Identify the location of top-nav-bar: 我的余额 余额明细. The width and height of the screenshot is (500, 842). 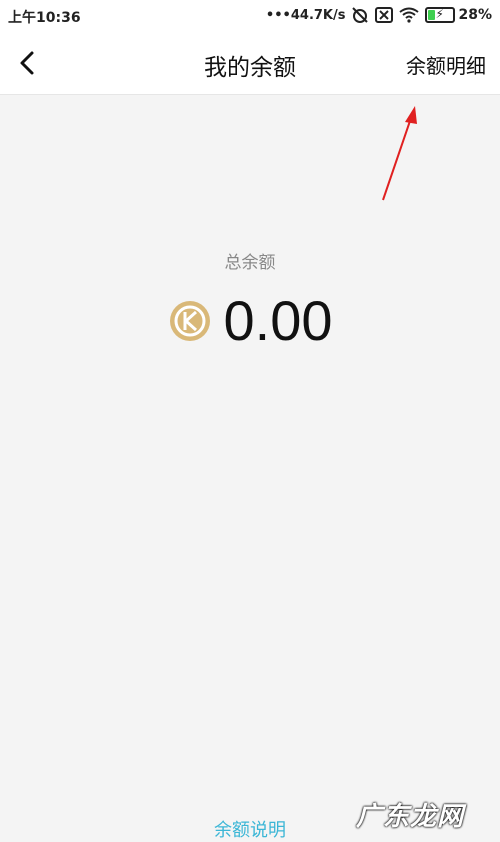
(250, 63).